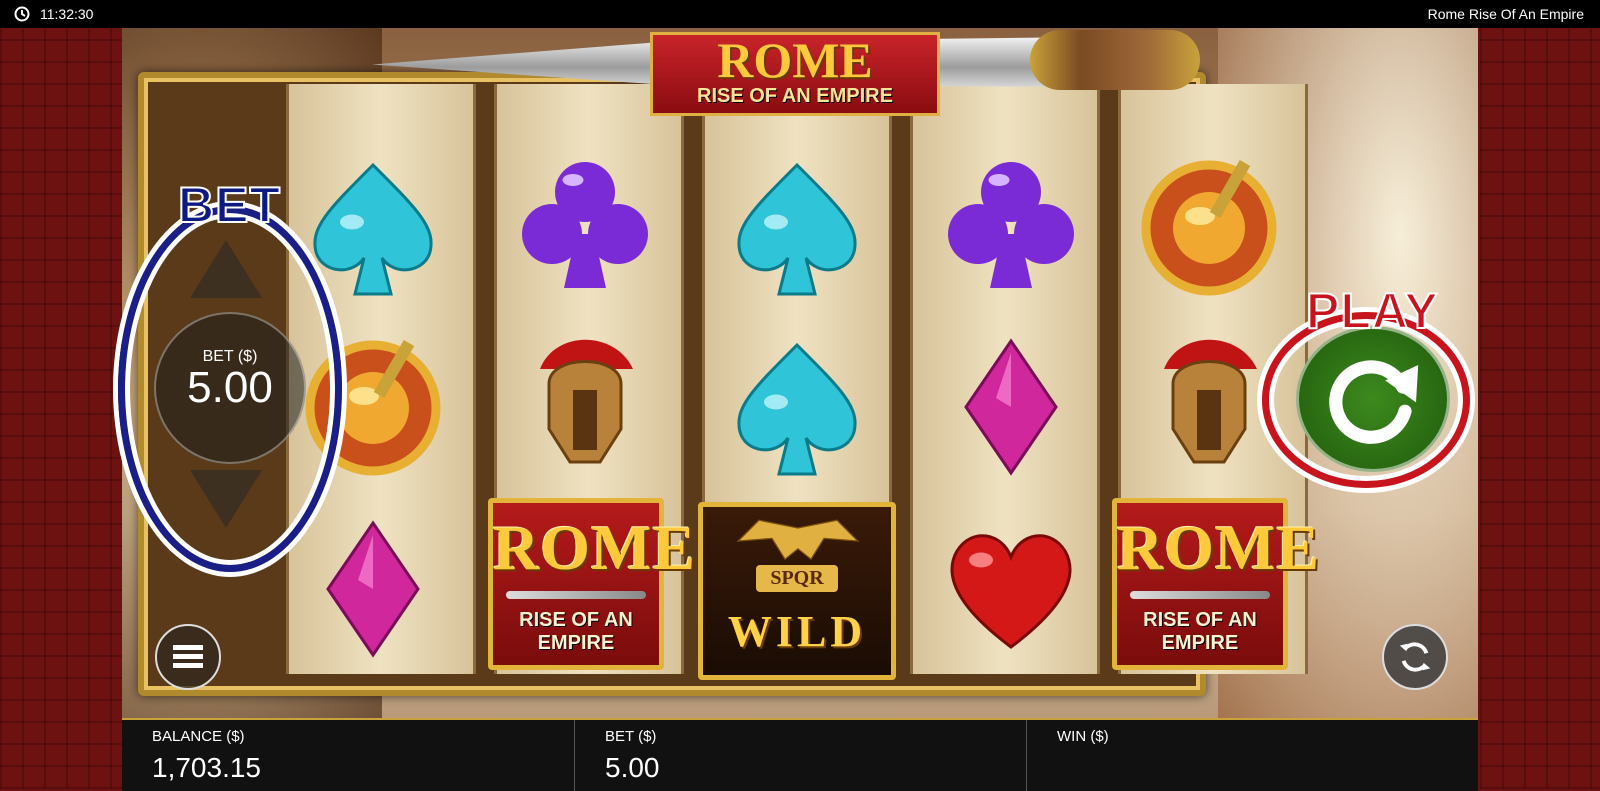 The height and width of the screenshot is (791, 1600). Describe the element at coordinates (206, 767) in the screenshot. I see `balance-value: 1,703.15` at that location.